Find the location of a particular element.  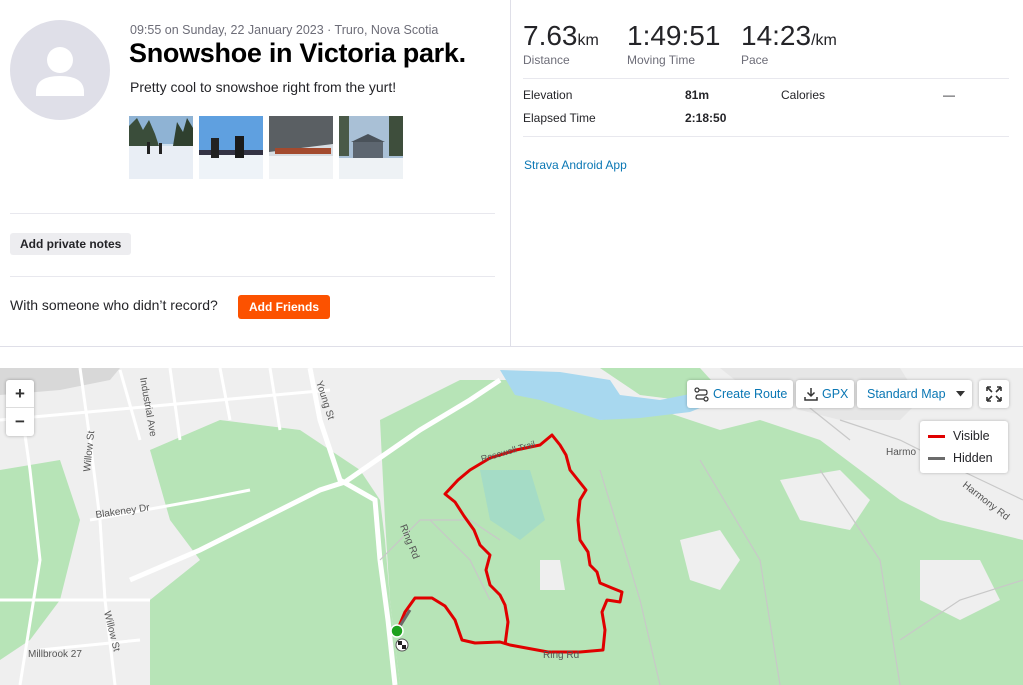

legend-item-visible: Visible is located at coordinates (959, 436).